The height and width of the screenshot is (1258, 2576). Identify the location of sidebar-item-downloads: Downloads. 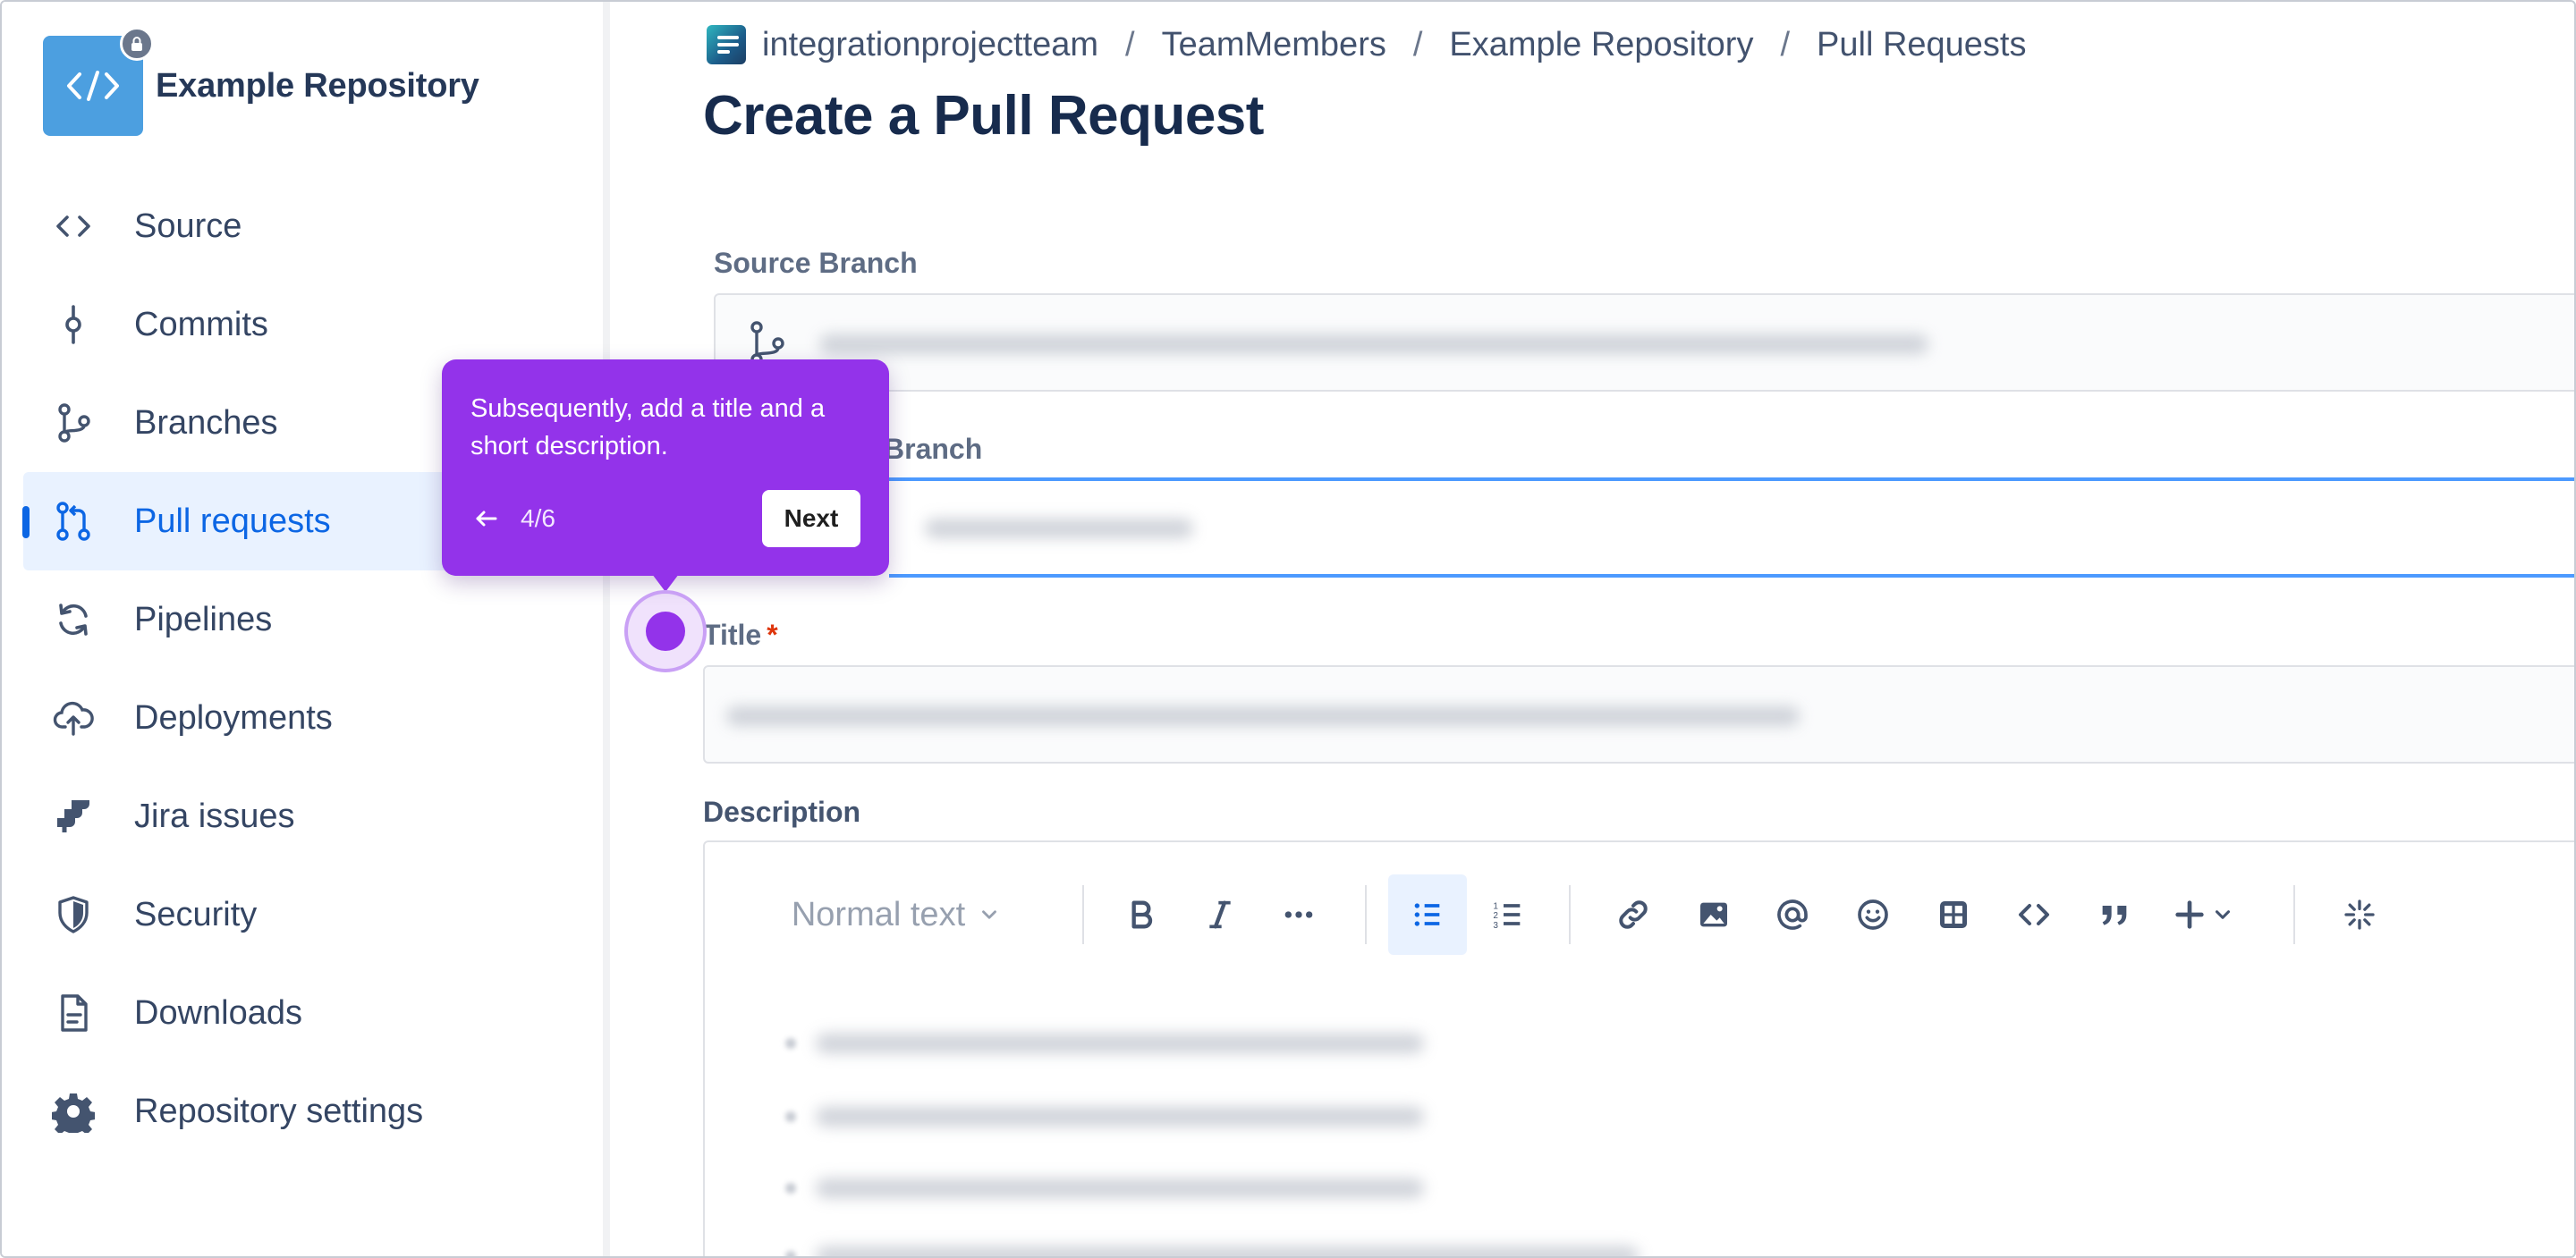
(313, 1013).